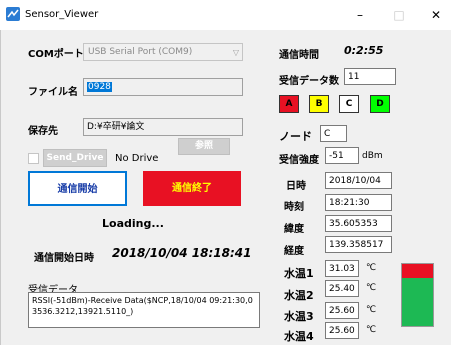  Describe the element at coordinates (360, 15) in the screenshot. I see `minimize-button: –` at that location.